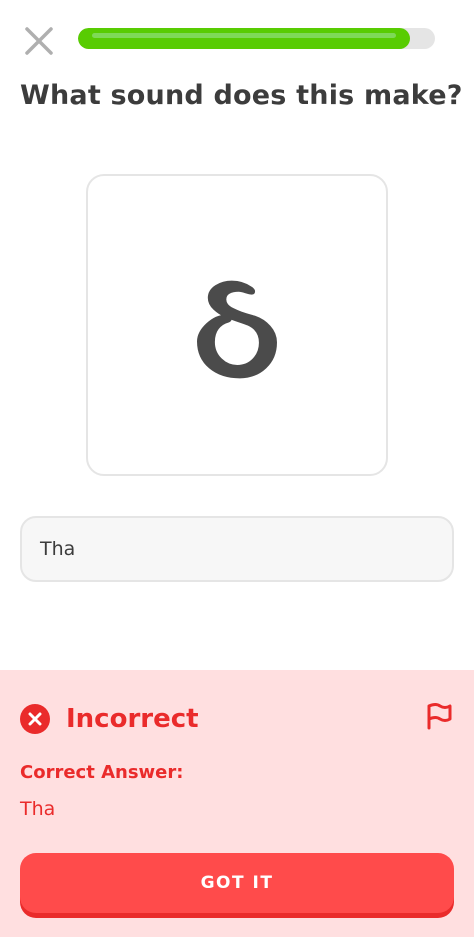 This screenshot has width=474, height=937. I want to click on correct-answer-value: Tha, so click(38, 809).